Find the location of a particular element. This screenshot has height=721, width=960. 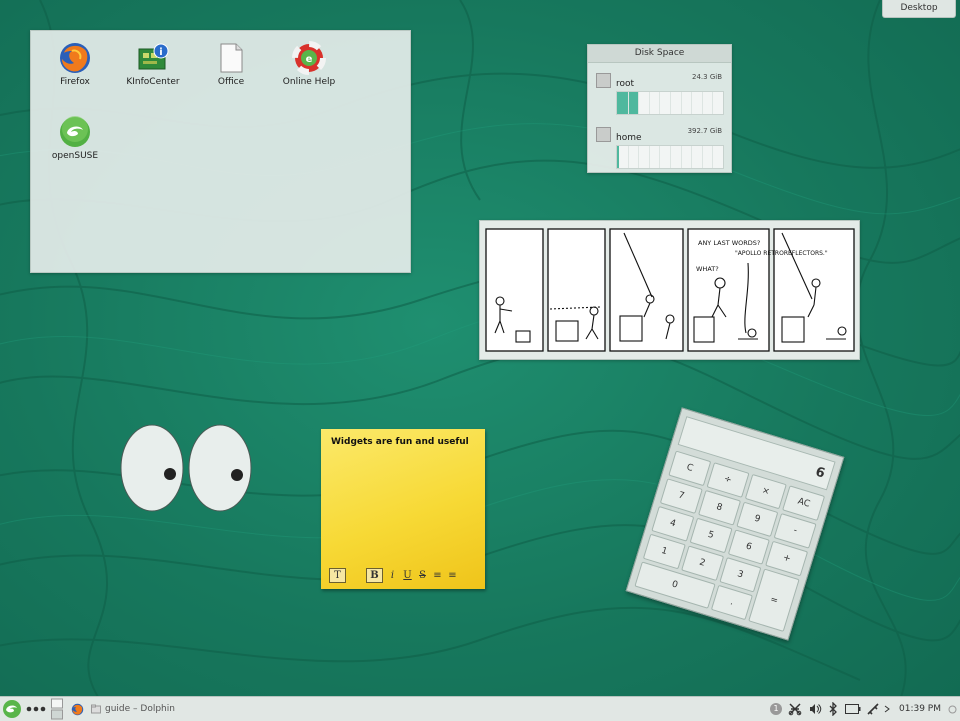

desktop-icon-firefox: Firefox is located at coordinates (75, 64).